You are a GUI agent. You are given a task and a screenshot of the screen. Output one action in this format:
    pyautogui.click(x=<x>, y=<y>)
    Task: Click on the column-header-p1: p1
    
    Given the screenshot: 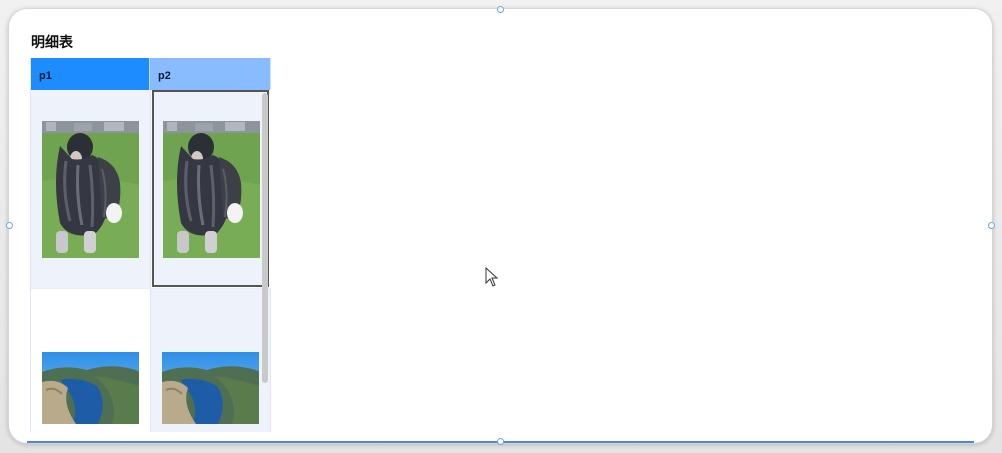 What is the action you would take?
    pyautogui.click(x=90, y=74)
    